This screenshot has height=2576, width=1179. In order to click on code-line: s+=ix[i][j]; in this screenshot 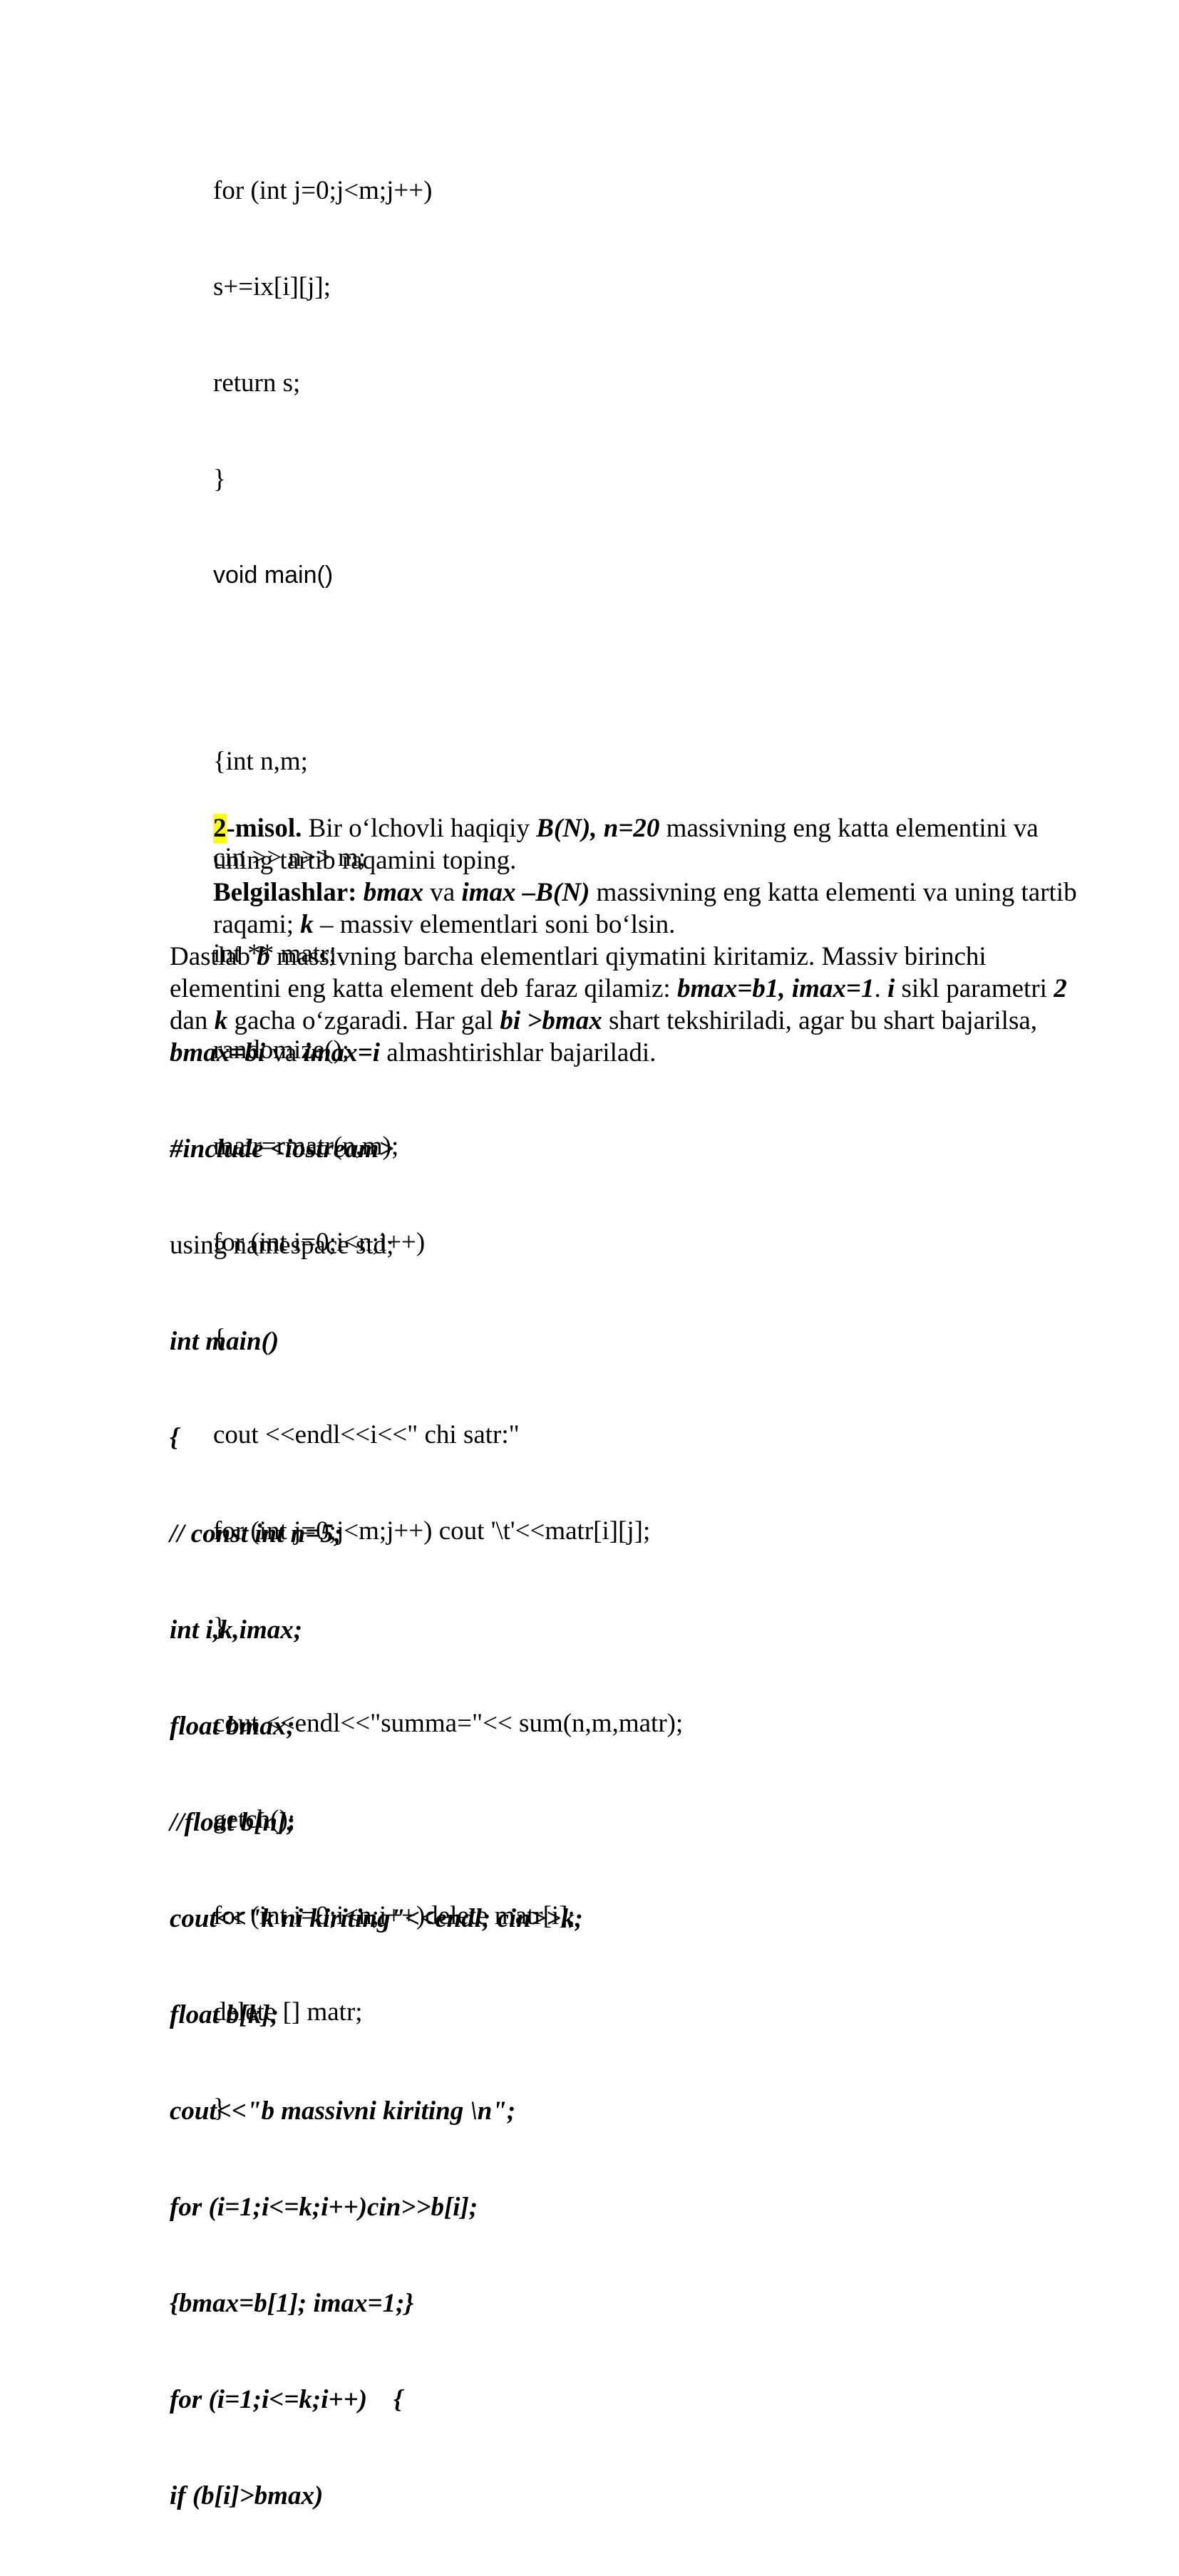, I will do `click(272, 286)`.